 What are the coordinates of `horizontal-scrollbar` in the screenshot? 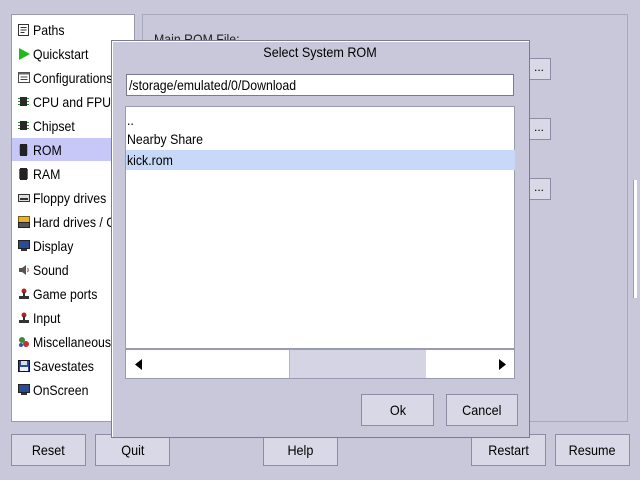 It's located at (320, 364).